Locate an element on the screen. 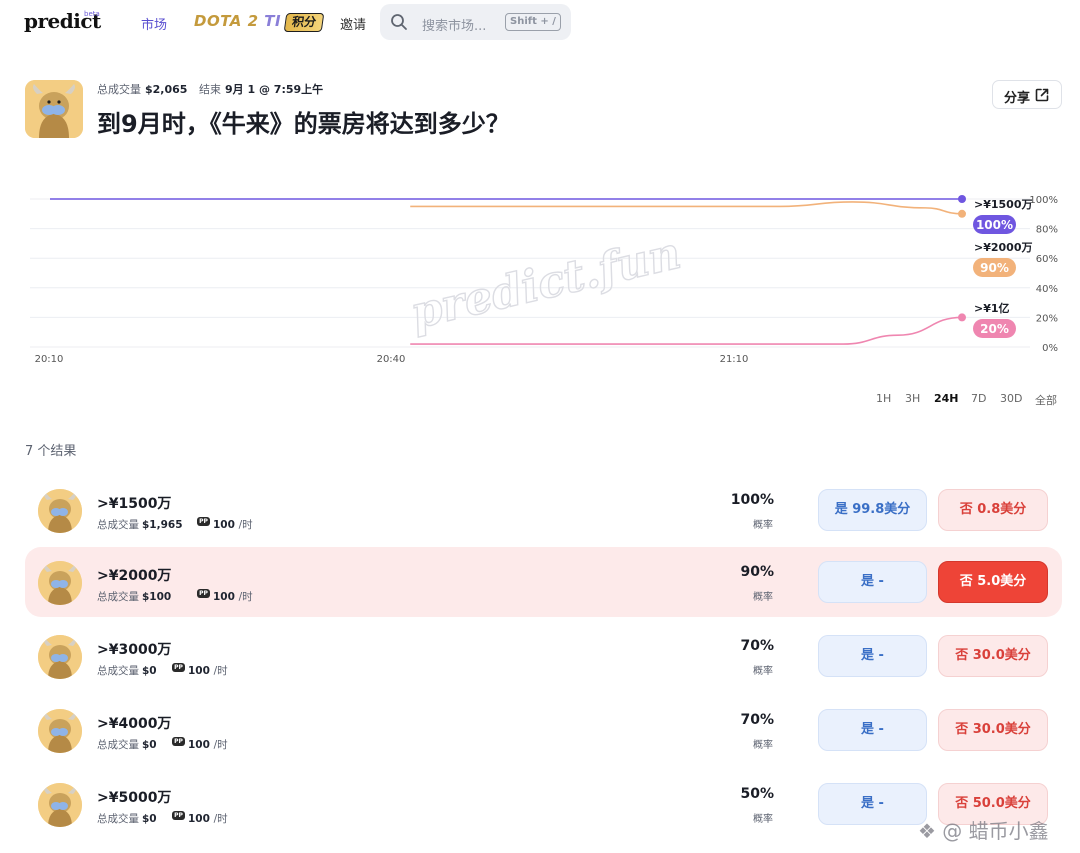  search-icon is located at coordinates (399, 22).